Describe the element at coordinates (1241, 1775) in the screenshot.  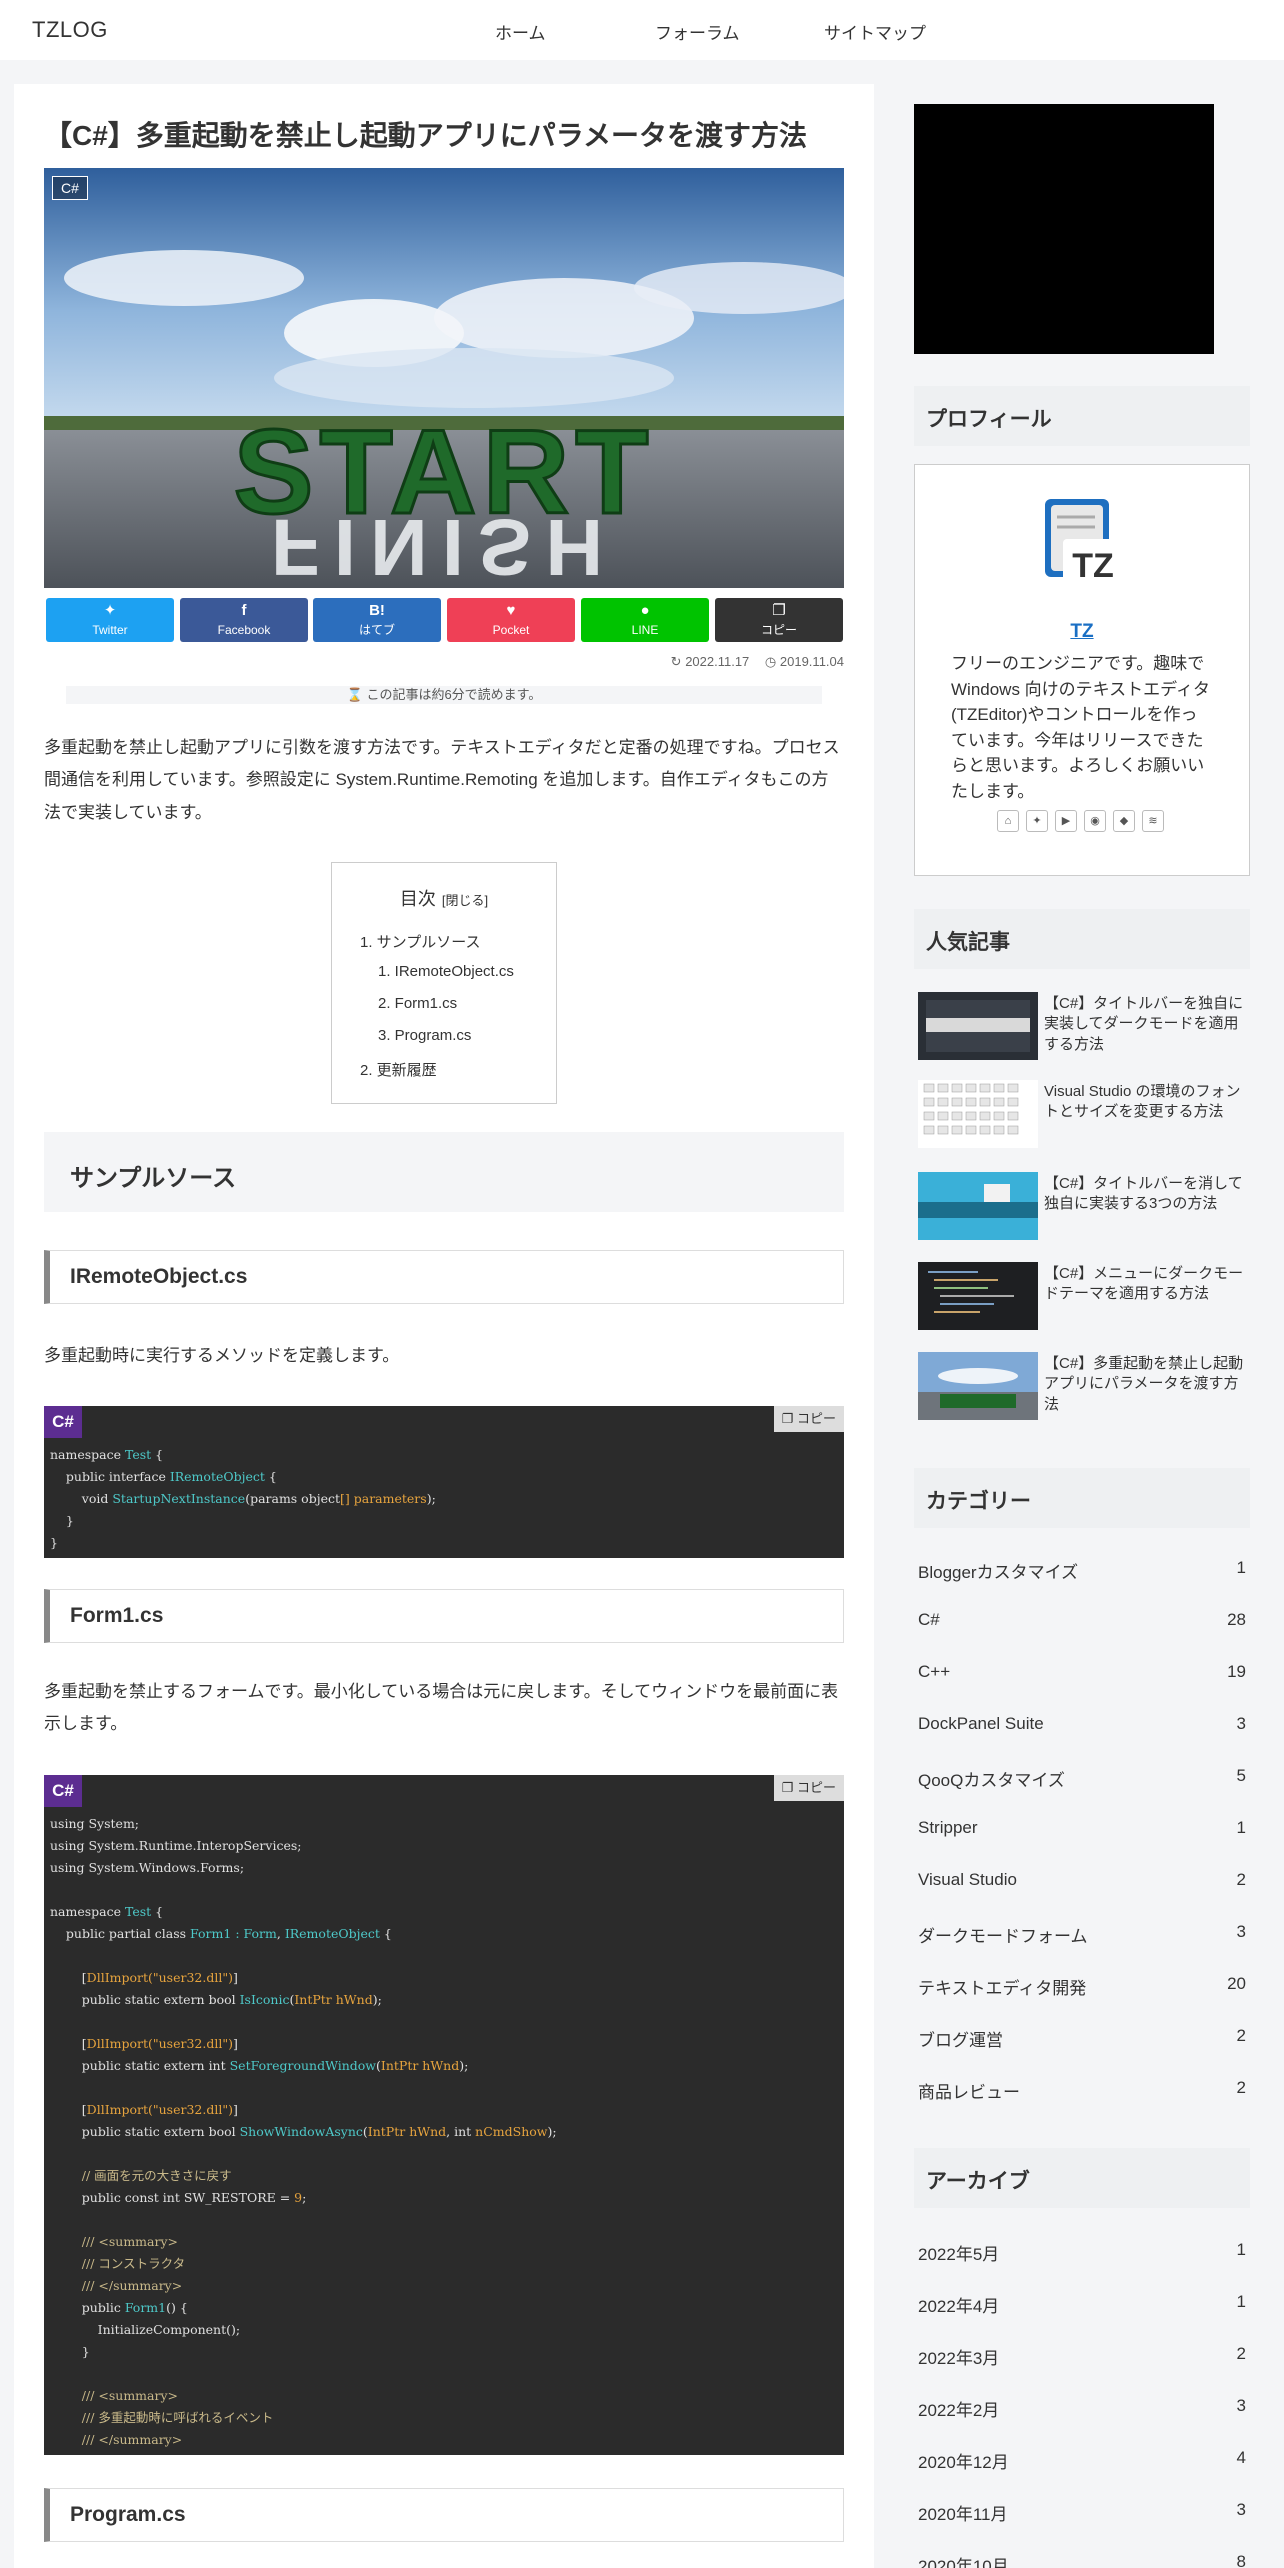
I see `category-item-count: 5` at that location.